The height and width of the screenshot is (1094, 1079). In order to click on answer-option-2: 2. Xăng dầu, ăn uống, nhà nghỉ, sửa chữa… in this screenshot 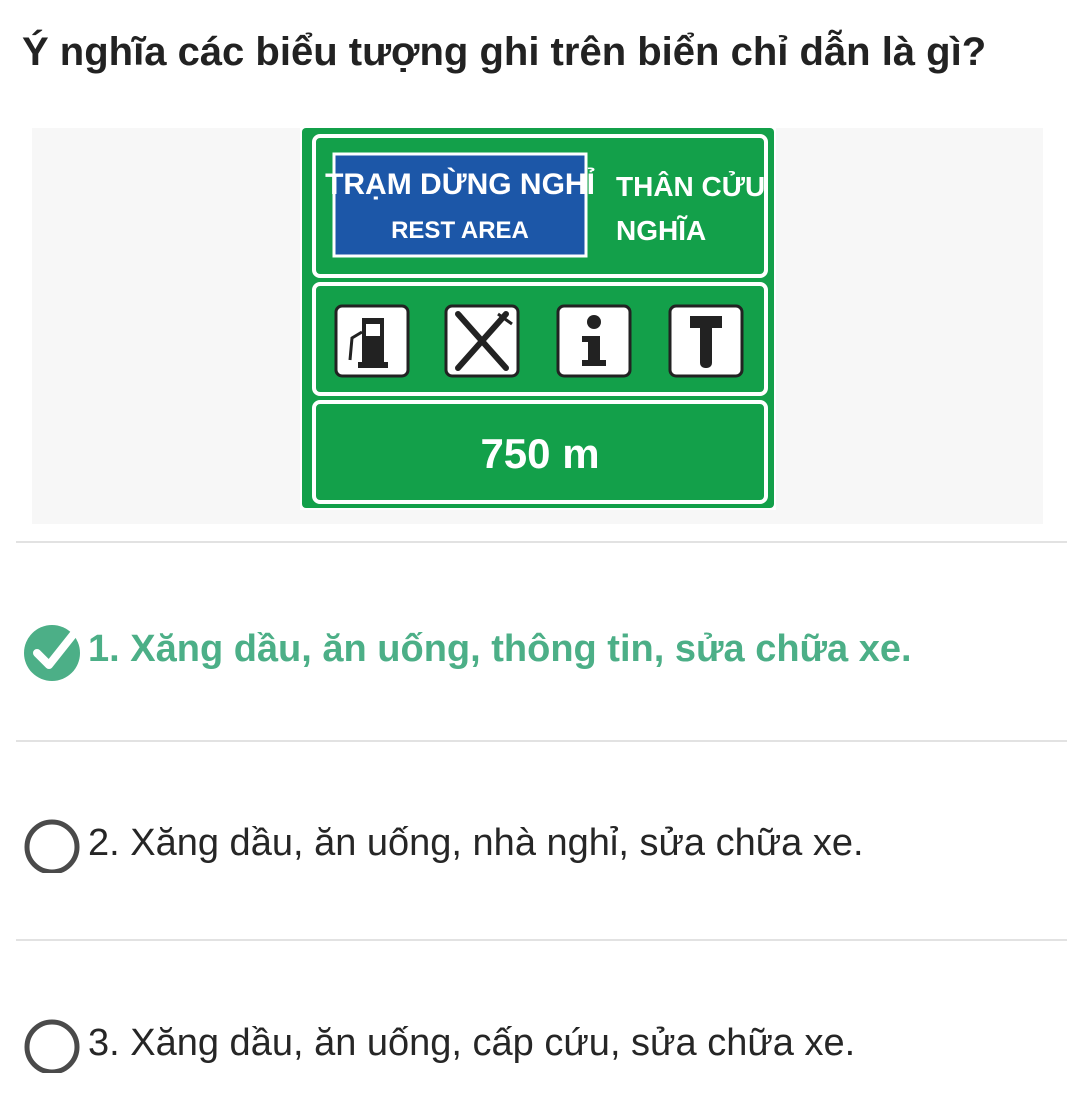, I will do `click(542, 843)`.